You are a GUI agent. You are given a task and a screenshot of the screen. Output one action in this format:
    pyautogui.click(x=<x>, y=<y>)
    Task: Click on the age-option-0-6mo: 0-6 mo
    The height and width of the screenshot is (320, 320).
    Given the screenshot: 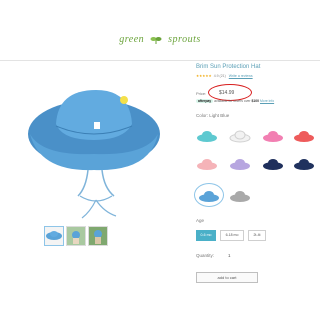 What is the action you would take?
    pyautogui.click(x=206, y=235)
    